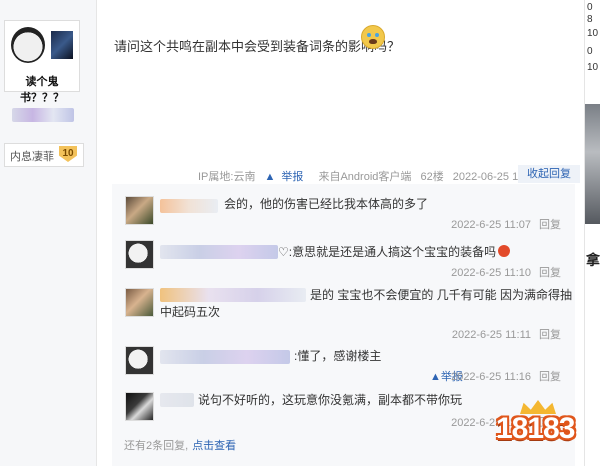 The height and width of the screenshot is (466, 600). I want to click on more-replies: 还有2条回复, 点击查看, so click(180, 445).